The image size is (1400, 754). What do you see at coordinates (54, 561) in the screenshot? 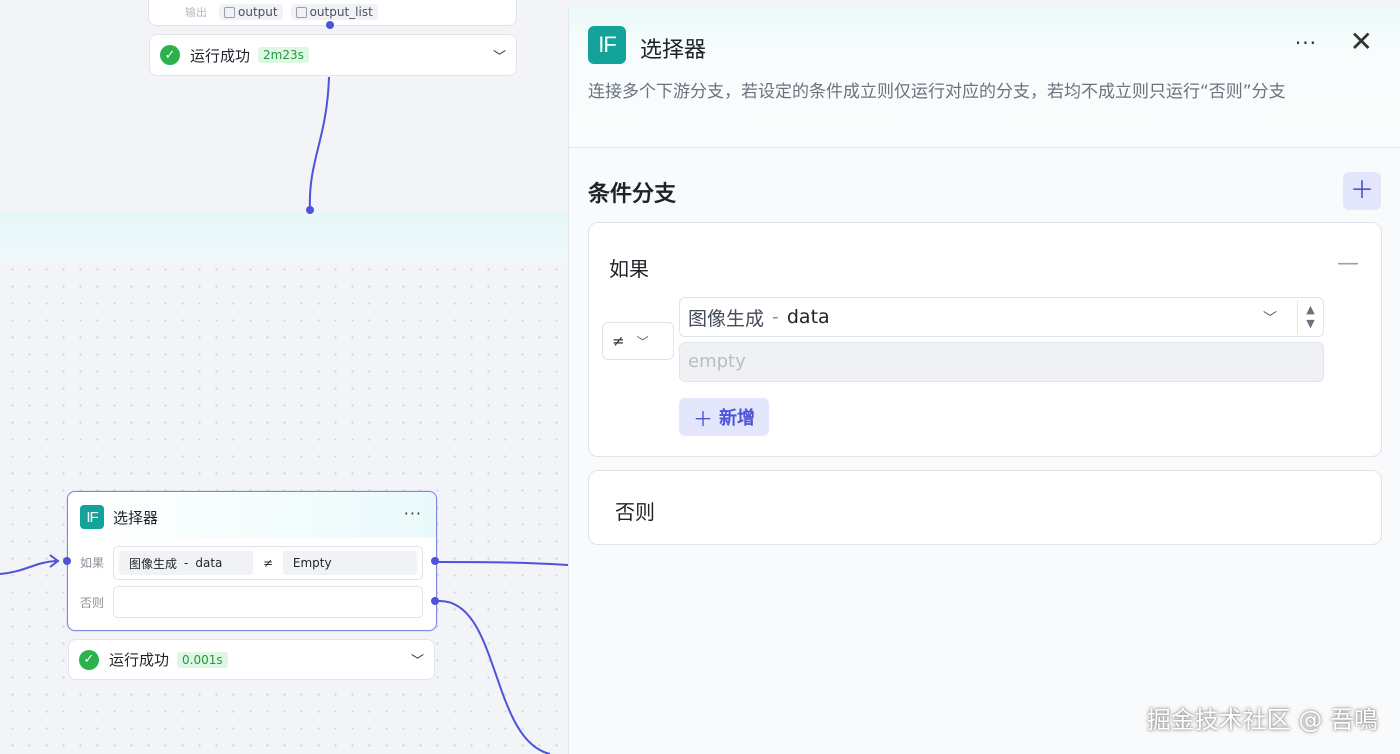
I see `edge-incoming-arrow` at bounding box center [54, 561].